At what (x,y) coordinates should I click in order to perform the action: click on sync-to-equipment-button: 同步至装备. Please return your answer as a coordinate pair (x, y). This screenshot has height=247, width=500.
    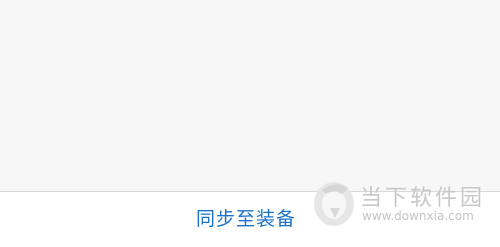
    Looking at the image, I should click on (246, 219).